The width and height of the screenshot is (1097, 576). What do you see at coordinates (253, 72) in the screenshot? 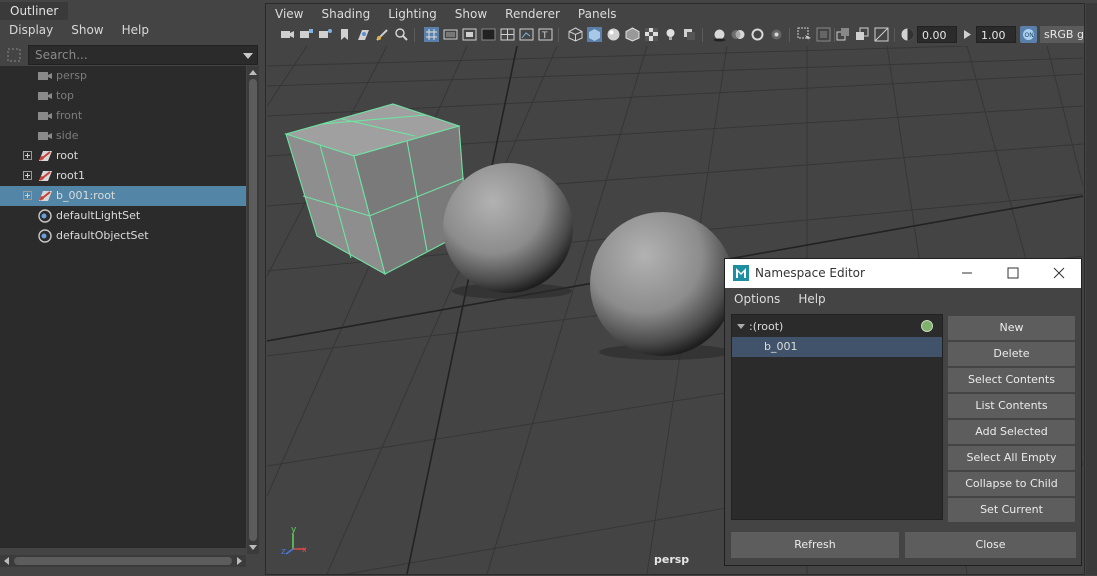
I see `scroll-up-icon` at bounding box center [253, 72].